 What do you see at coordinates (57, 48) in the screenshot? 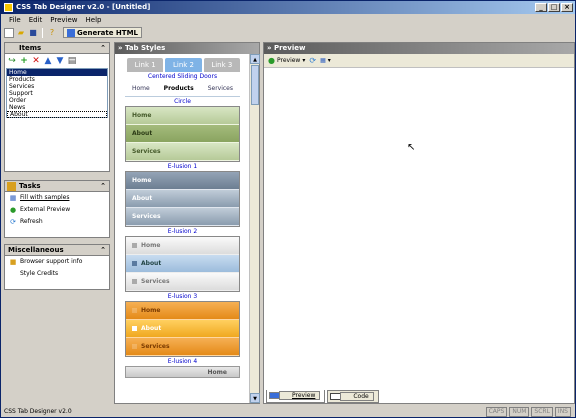
I see `items-panel-header: Items ⌃` at bounding box center [57, 48].